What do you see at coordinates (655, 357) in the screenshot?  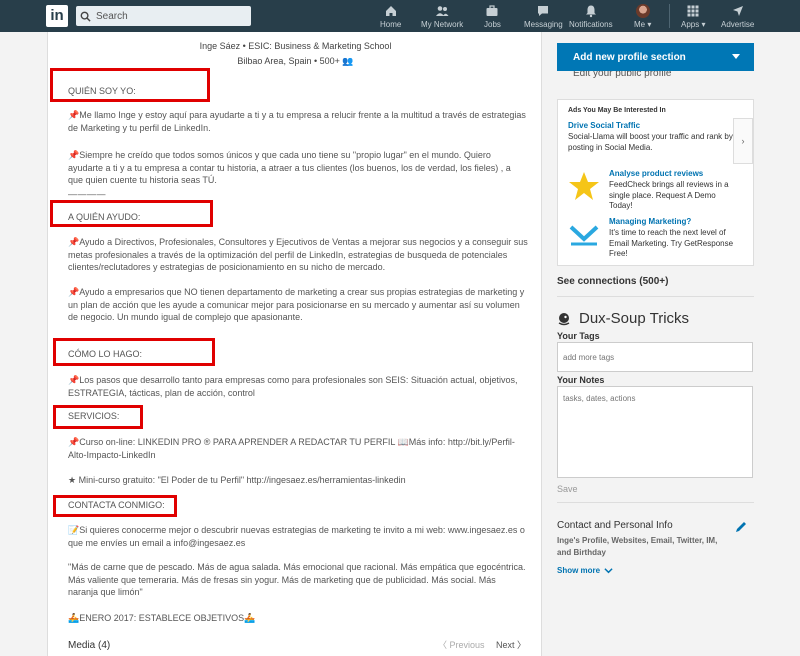 I see `tags-input` at bounding box center [655, 357].